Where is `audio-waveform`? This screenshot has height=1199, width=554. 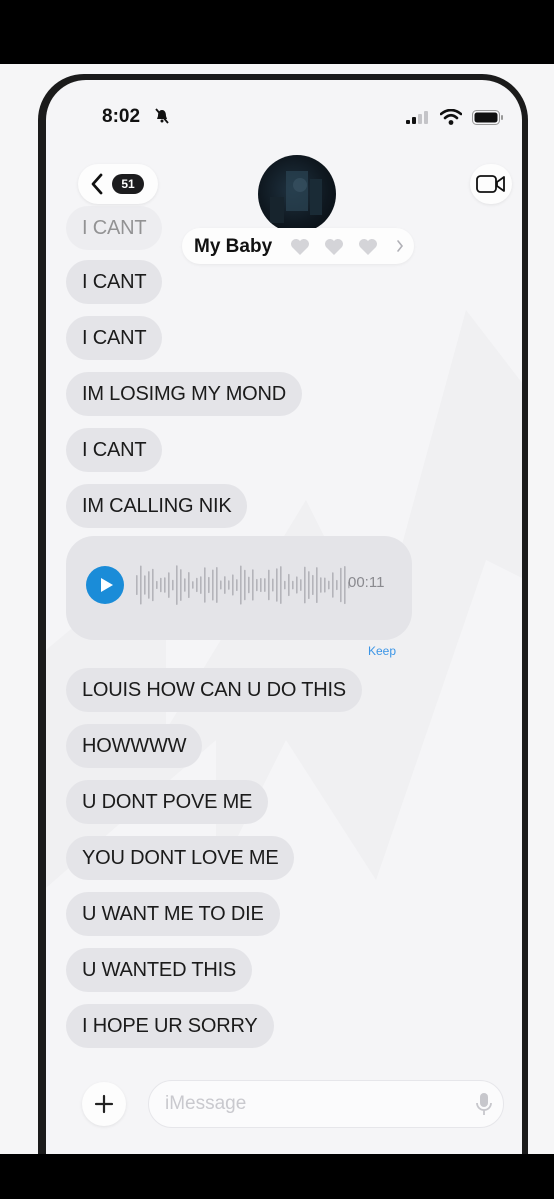
audio-waveform is located at coordinates (243, 585).